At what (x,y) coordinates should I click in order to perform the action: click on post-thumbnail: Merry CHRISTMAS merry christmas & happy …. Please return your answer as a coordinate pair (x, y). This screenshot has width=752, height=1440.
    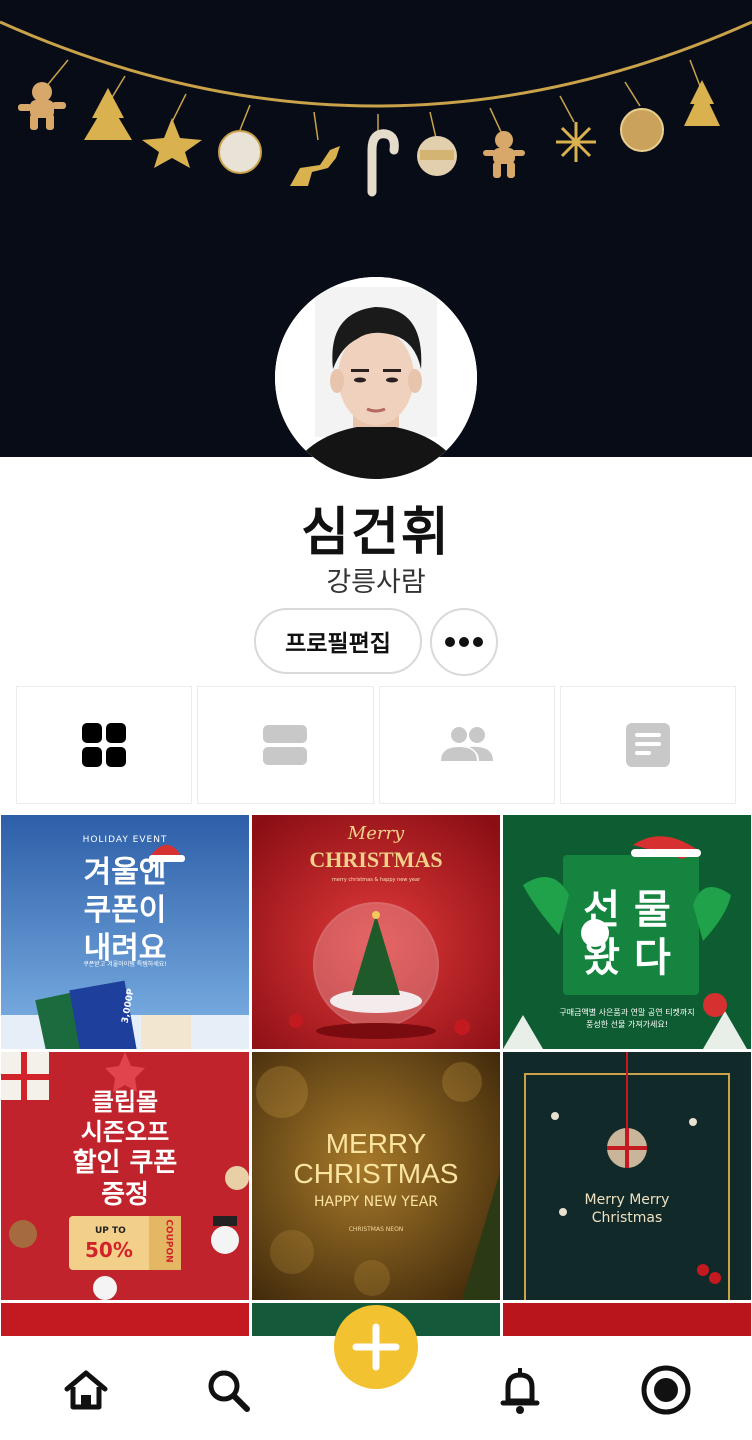
    Looking at the image, I should click on (376, 932).